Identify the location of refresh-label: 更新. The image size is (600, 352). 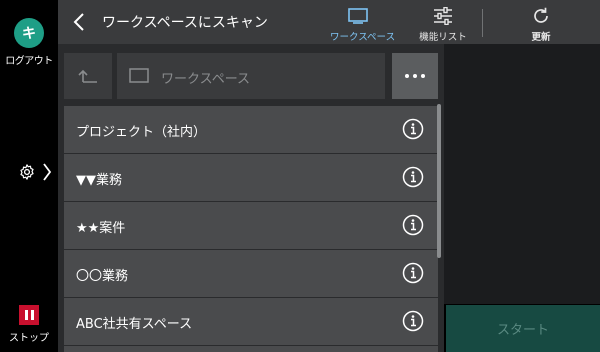
(541, 37).